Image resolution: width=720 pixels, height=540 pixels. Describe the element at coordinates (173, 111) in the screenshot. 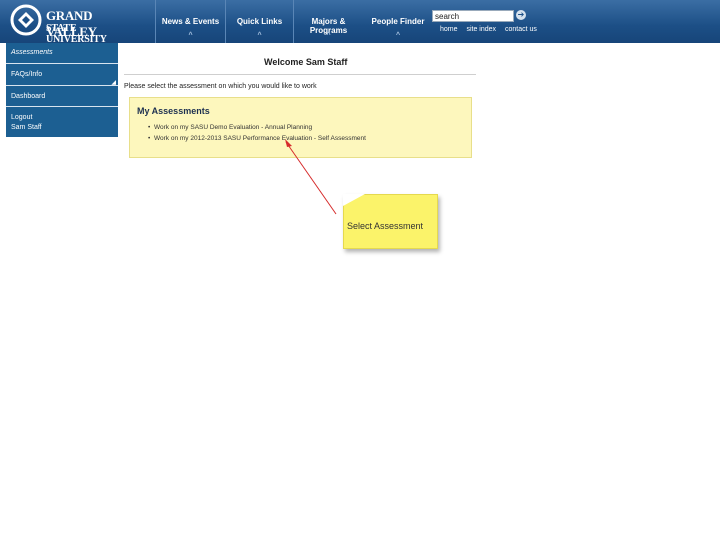

I see `panel-title: My Assessments` at that location.